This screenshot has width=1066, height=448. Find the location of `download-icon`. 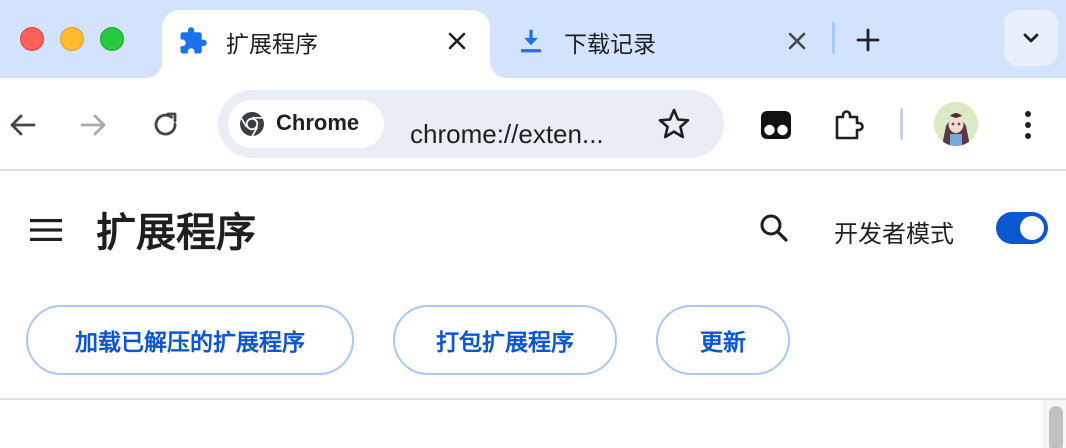

download-icon is located at coordinates (531, 41).